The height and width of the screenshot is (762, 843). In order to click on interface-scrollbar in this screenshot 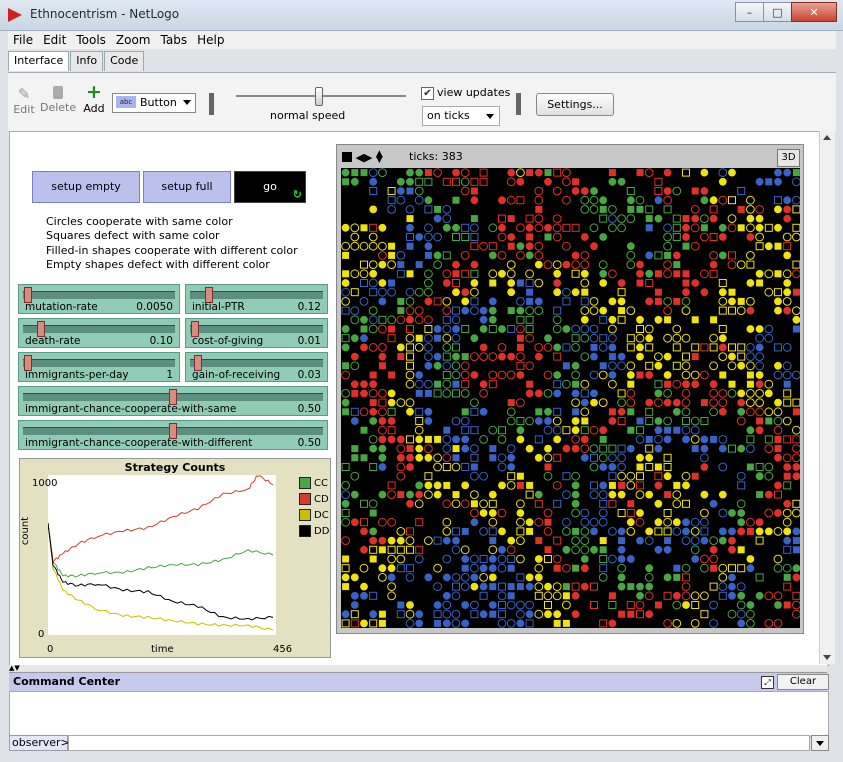, I will do `click(827, 397)`.